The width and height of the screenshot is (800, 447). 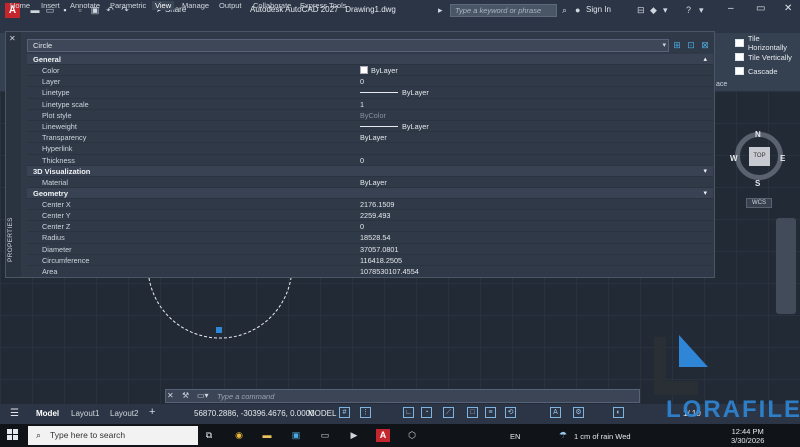 What do you see at coordinates (375, 215) in the screenshot?
I see `property-value: 2259.493` at bounding box center [375, 215].